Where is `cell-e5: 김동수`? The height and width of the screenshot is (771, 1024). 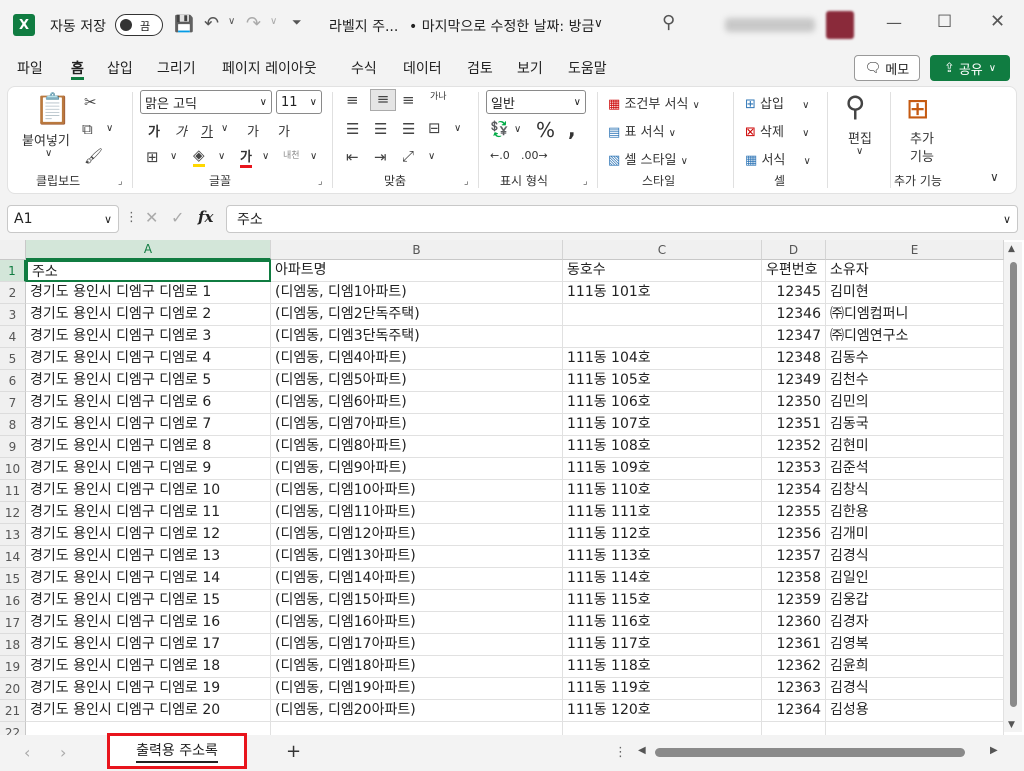 cell-e5: 김동수 is located at coordinates (915, 359).